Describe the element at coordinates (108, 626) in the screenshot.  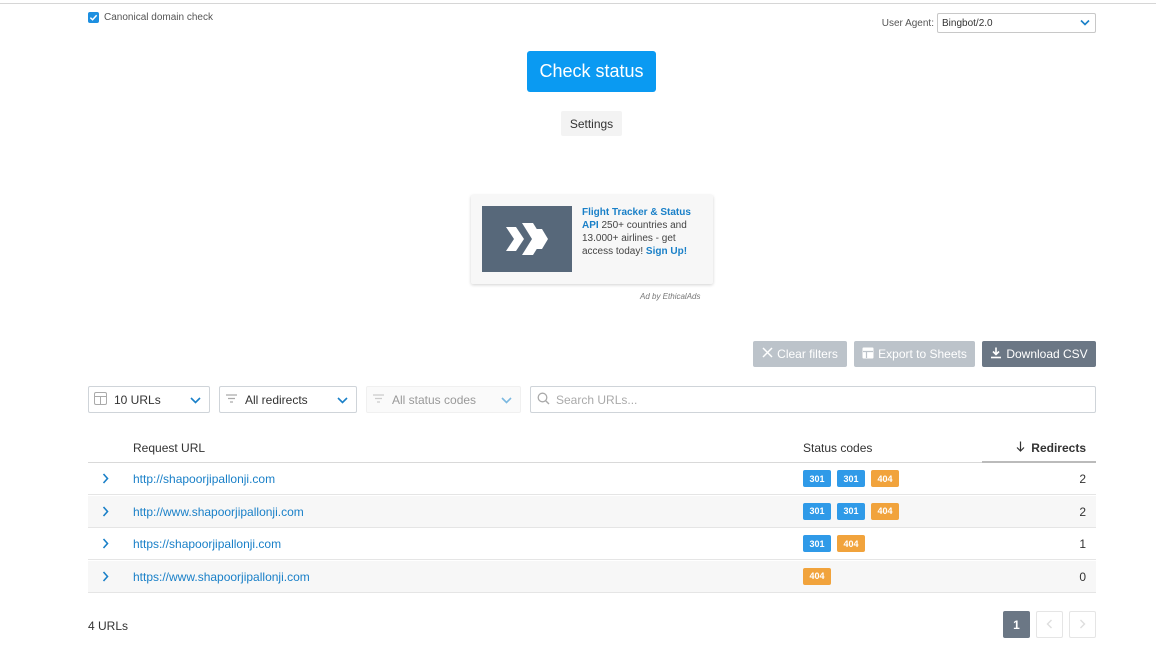
I see `total-urls-count: 4 URLs` at that location.